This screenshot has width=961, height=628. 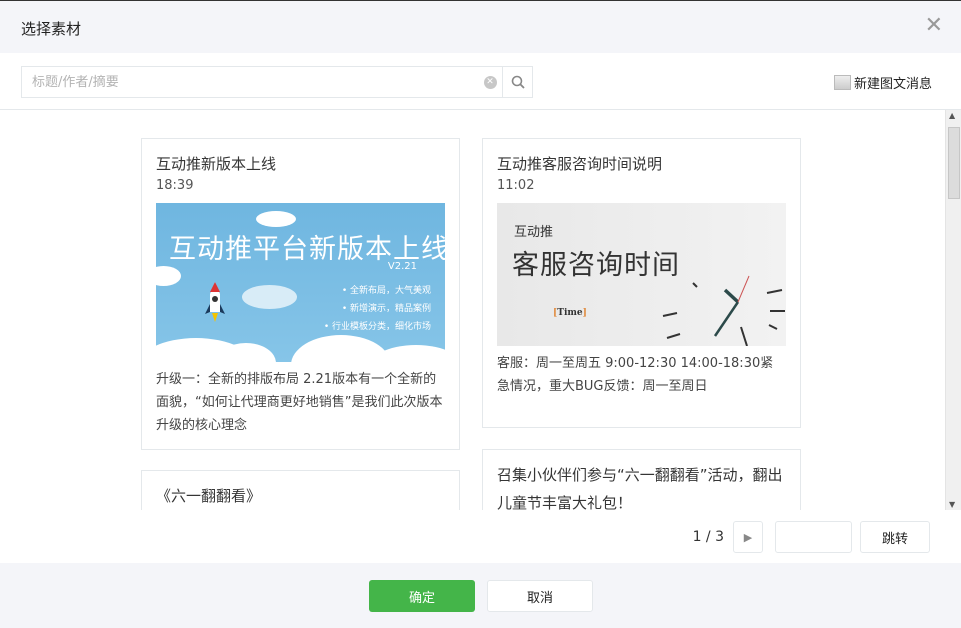 I want to click on search-input, so click(x=250, y=82).